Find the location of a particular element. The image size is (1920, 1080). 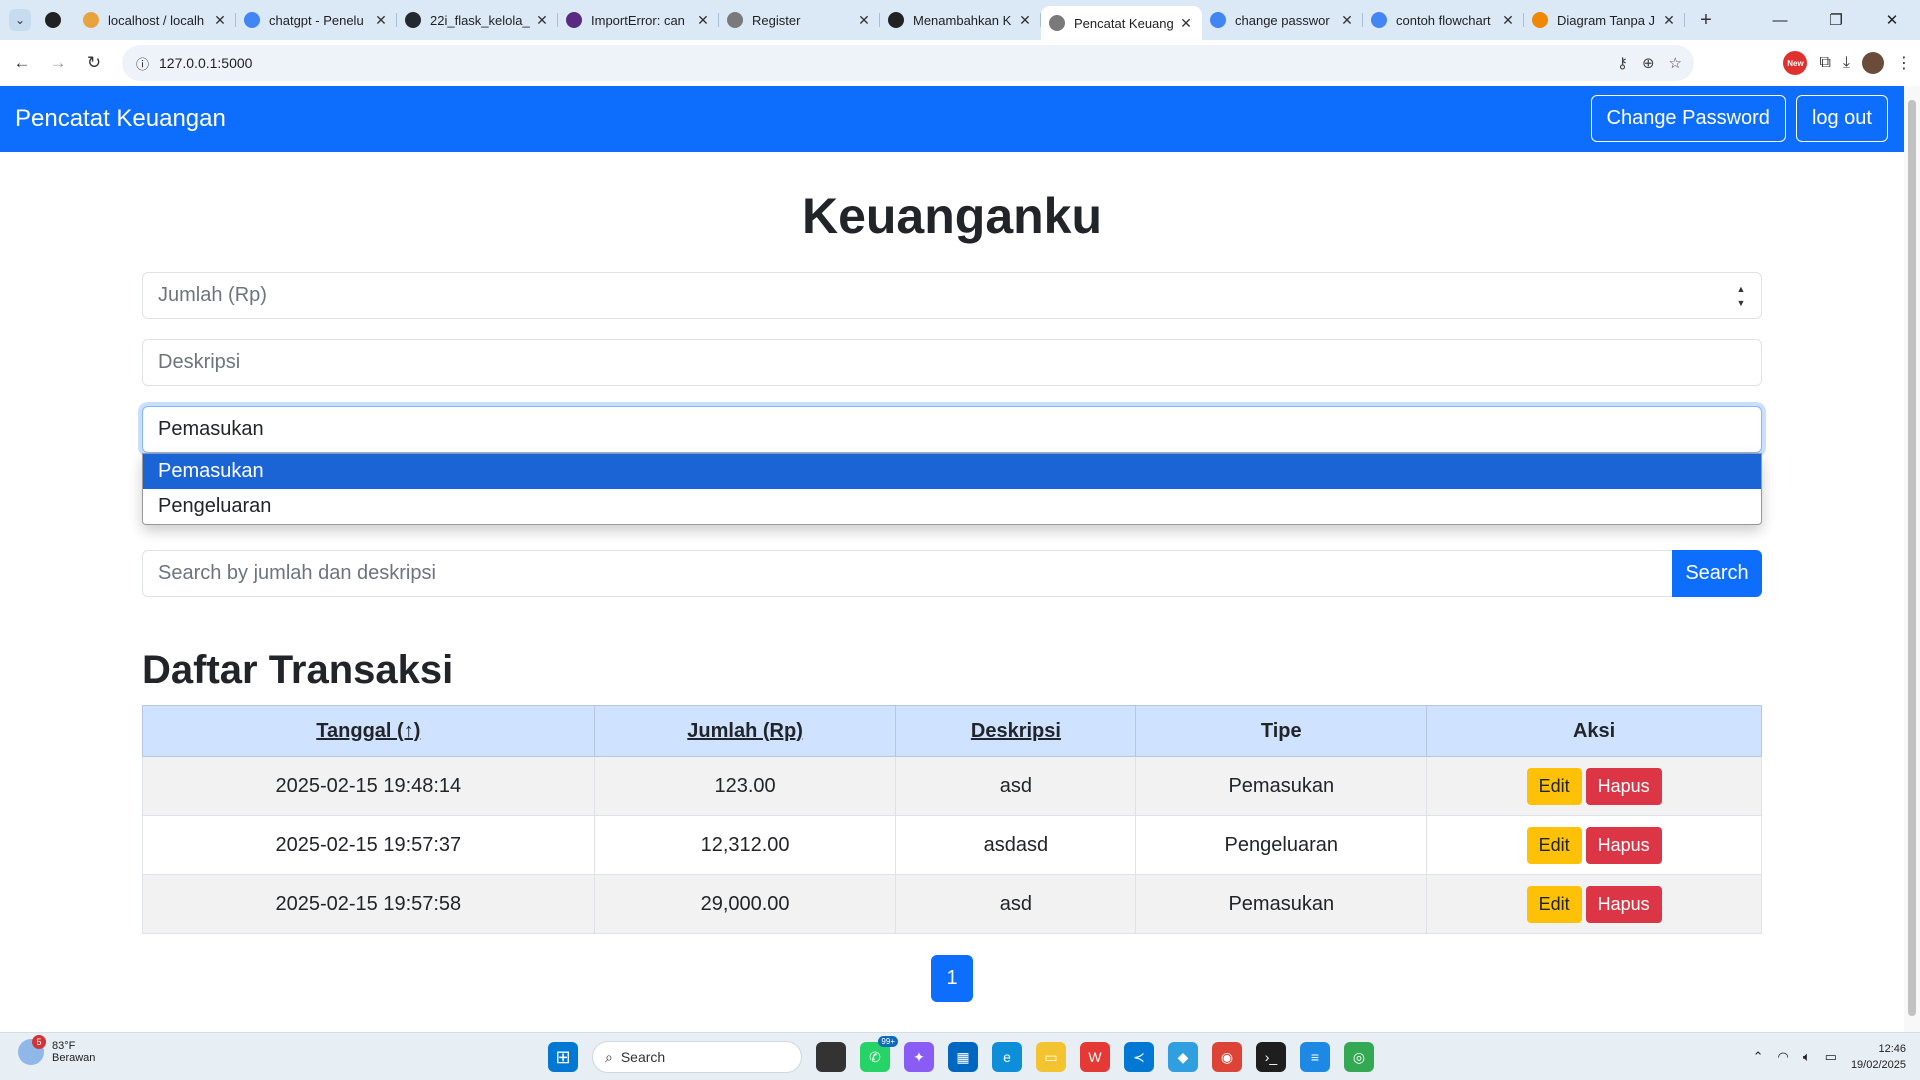

scrollbar-thumb is located at coordinates (1912, 558).